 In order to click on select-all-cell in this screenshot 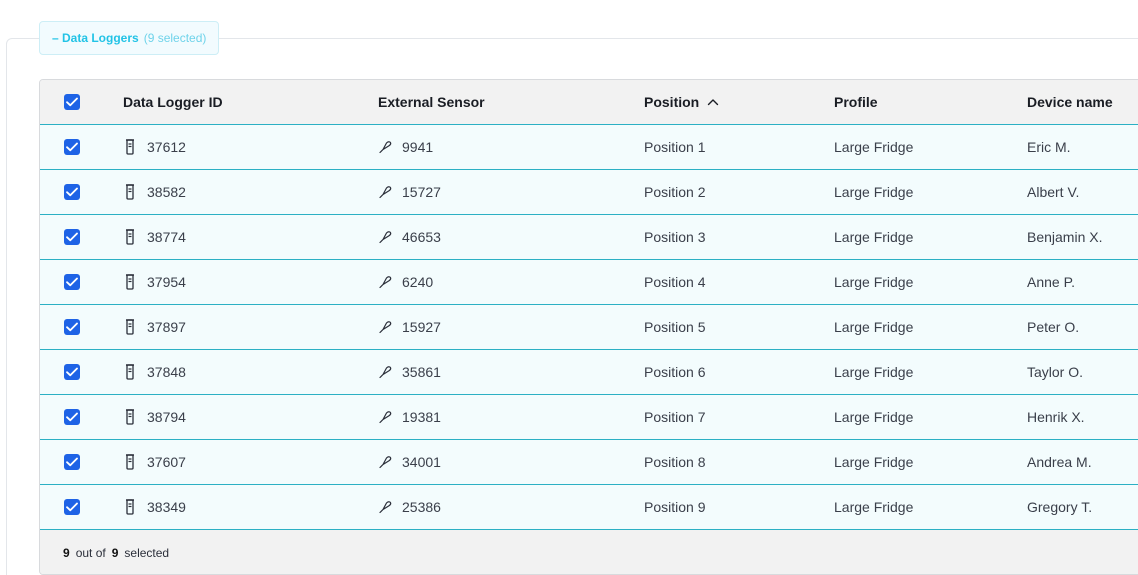, I will do `click(72, 102)`.